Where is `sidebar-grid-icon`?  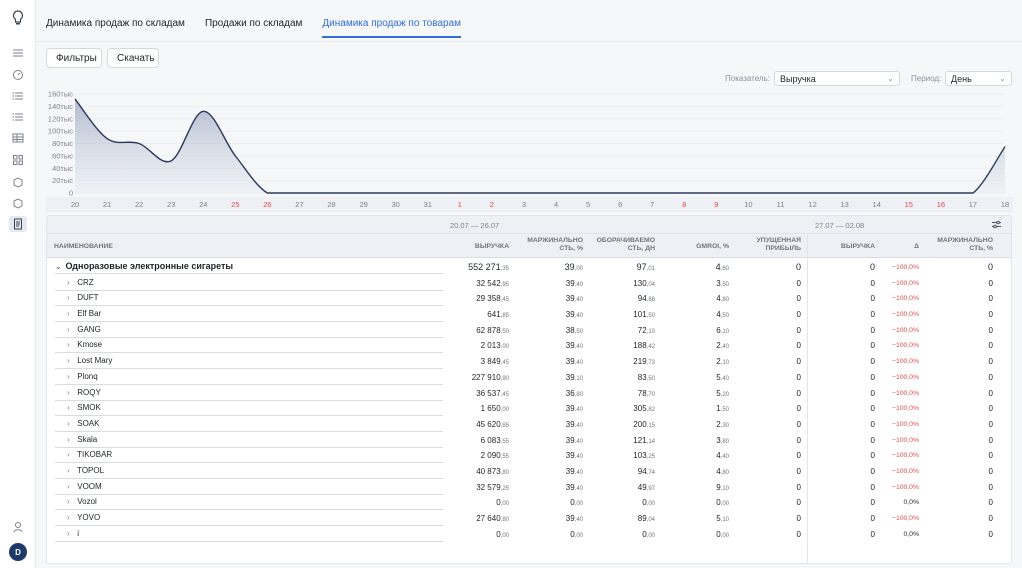 sidebar-grid-icon is located at coordinates (18, 160).